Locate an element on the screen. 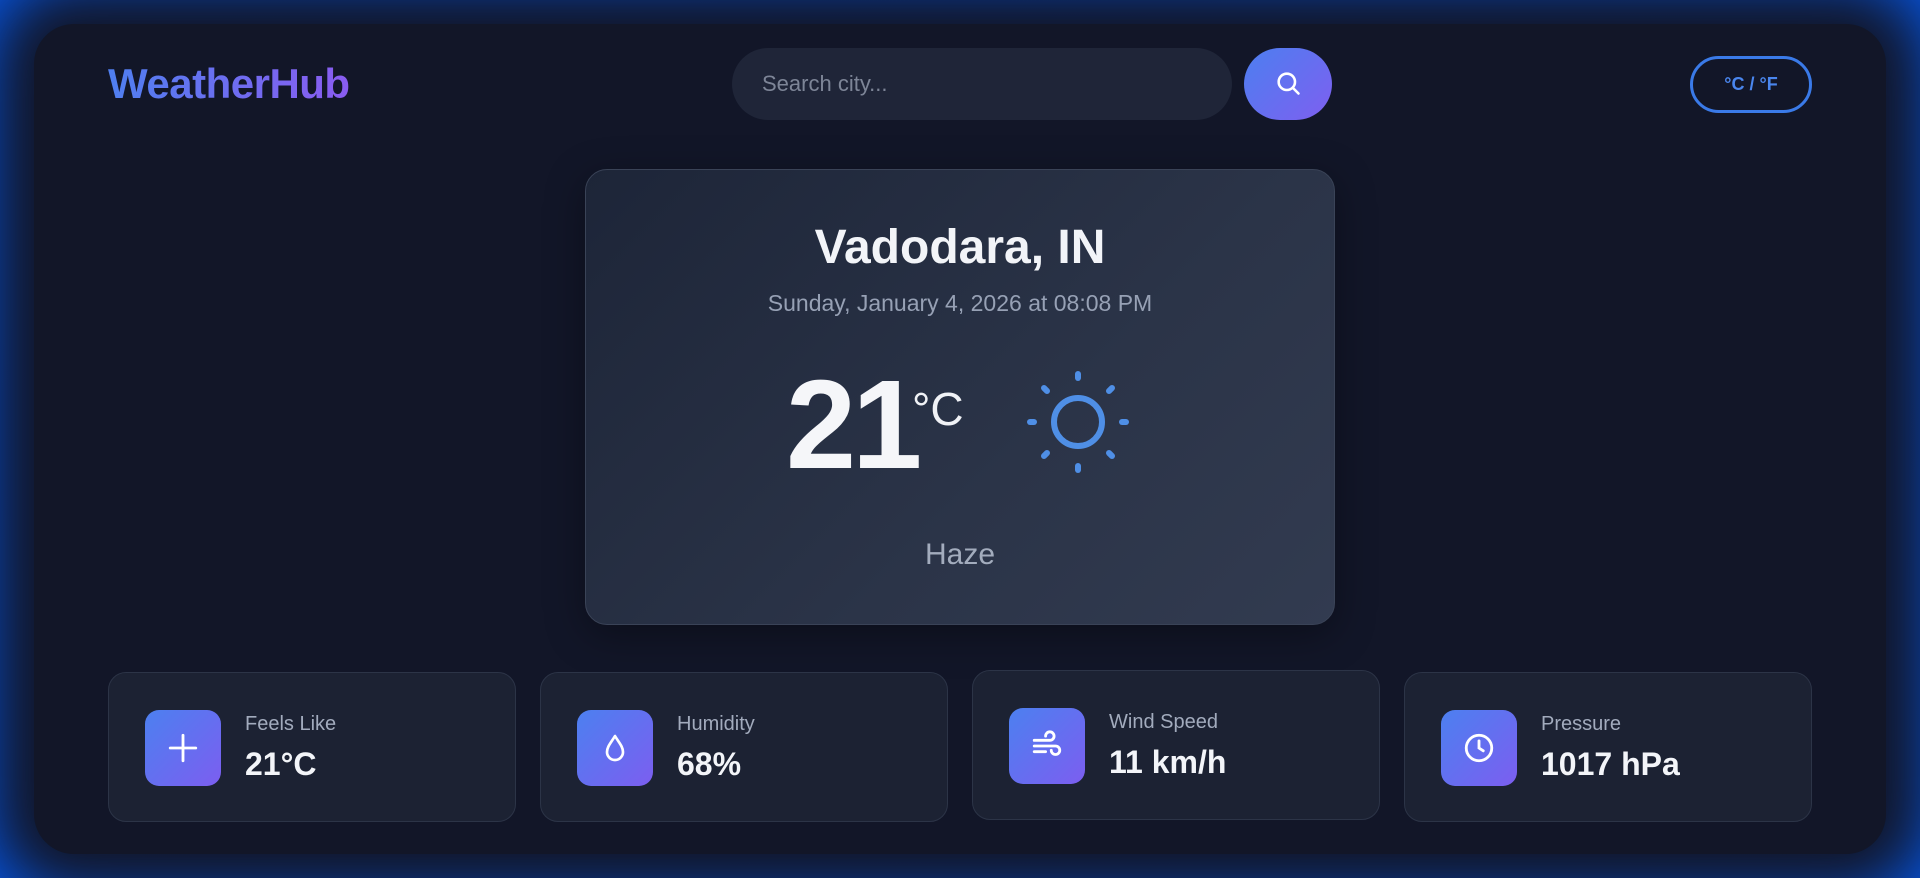 Image resolution: width=1920 pixels, height=878 pixels. stat-value: 68% is located at coordinates (709, 764).